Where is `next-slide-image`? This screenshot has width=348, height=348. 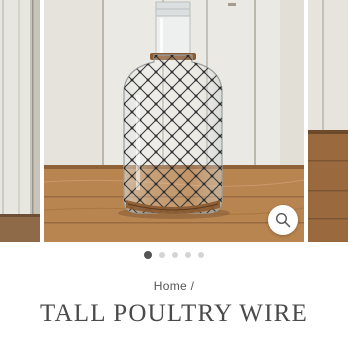 next-slide-image is located at coordinates (328, 121).